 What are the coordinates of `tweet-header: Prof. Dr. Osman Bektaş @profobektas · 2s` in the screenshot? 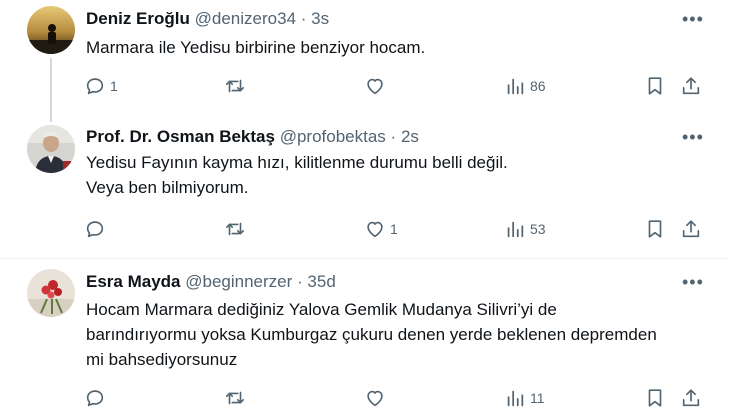 It's located at (252, 137).